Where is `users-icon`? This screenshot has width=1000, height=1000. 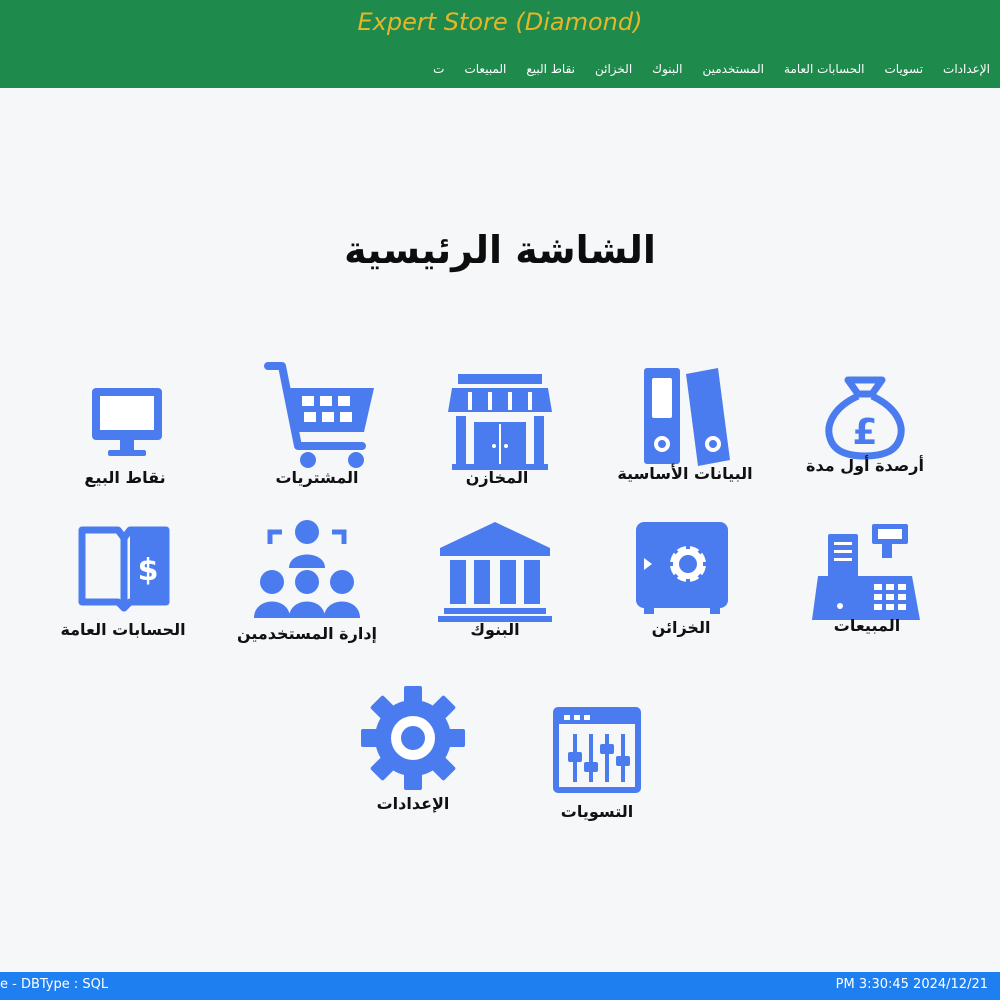 users-icon is located at coordinates (307, 569).